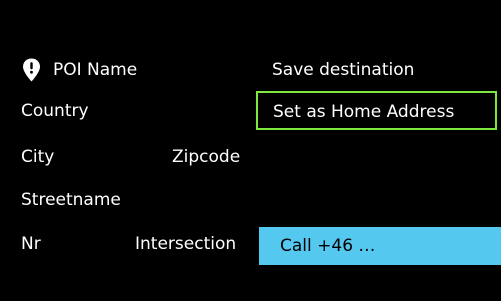  What do you see at coordinates (31, 70) in the screenshot?
I see `location-pin-icon` at bounding box center [31, 70].